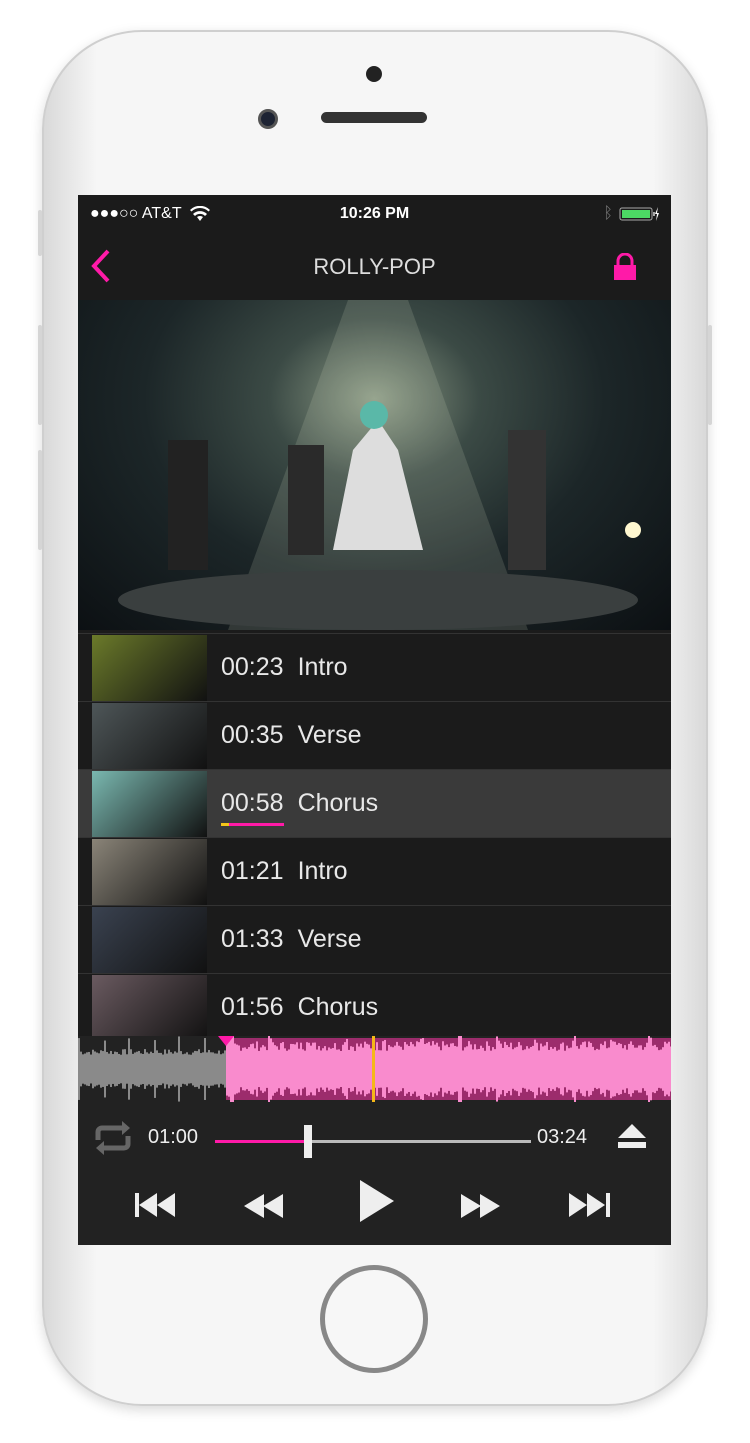 This screenshot has width=750, height=1443. I want to click on status-bar: ●●●○○ AT&T 10:26 PM ᛒ, so click(374, 214).